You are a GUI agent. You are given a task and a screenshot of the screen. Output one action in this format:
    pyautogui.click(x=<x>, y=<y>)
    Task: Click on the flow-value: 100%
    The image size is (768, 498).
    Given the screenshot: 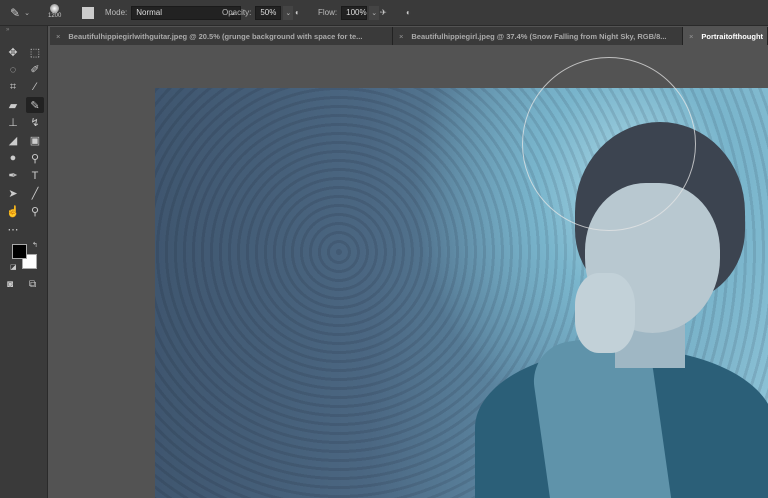 What is the action you would take?
    pyautogui.click(x=356, y=12)
    